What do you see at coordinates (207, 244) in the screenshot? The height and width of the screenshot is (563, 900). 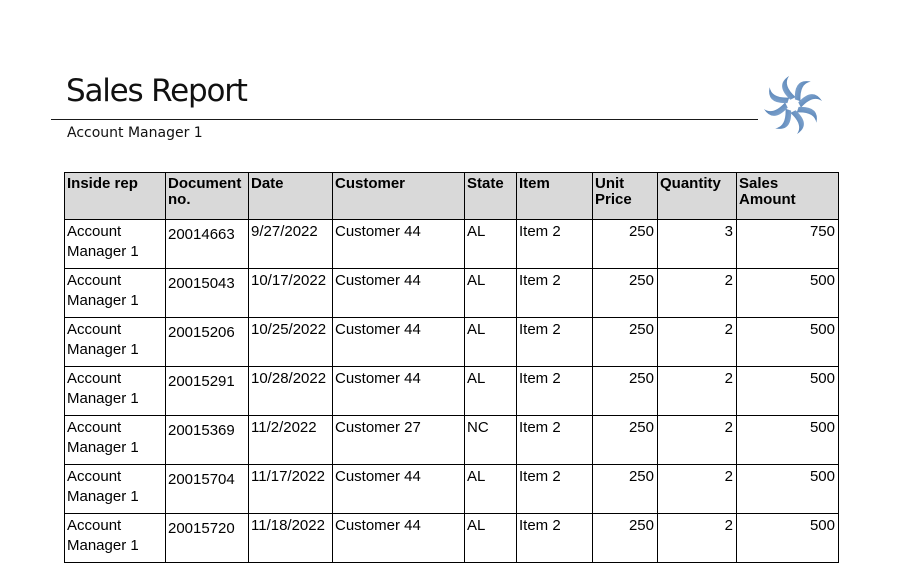 I see `cell-document-no: 20014663` at bounding box center [207, 244].